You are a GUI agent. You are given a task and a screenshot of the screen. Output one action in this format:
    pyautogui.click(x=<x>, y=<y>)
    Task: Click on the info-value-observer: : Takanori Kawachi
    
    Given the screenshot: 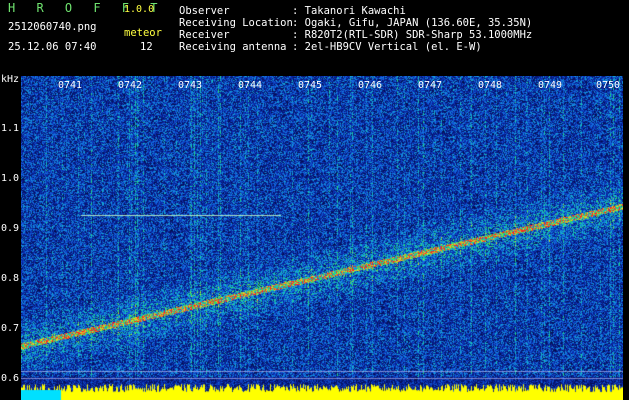 What is the action you would take?
    pyautogui.click(x=349, y=11)
    